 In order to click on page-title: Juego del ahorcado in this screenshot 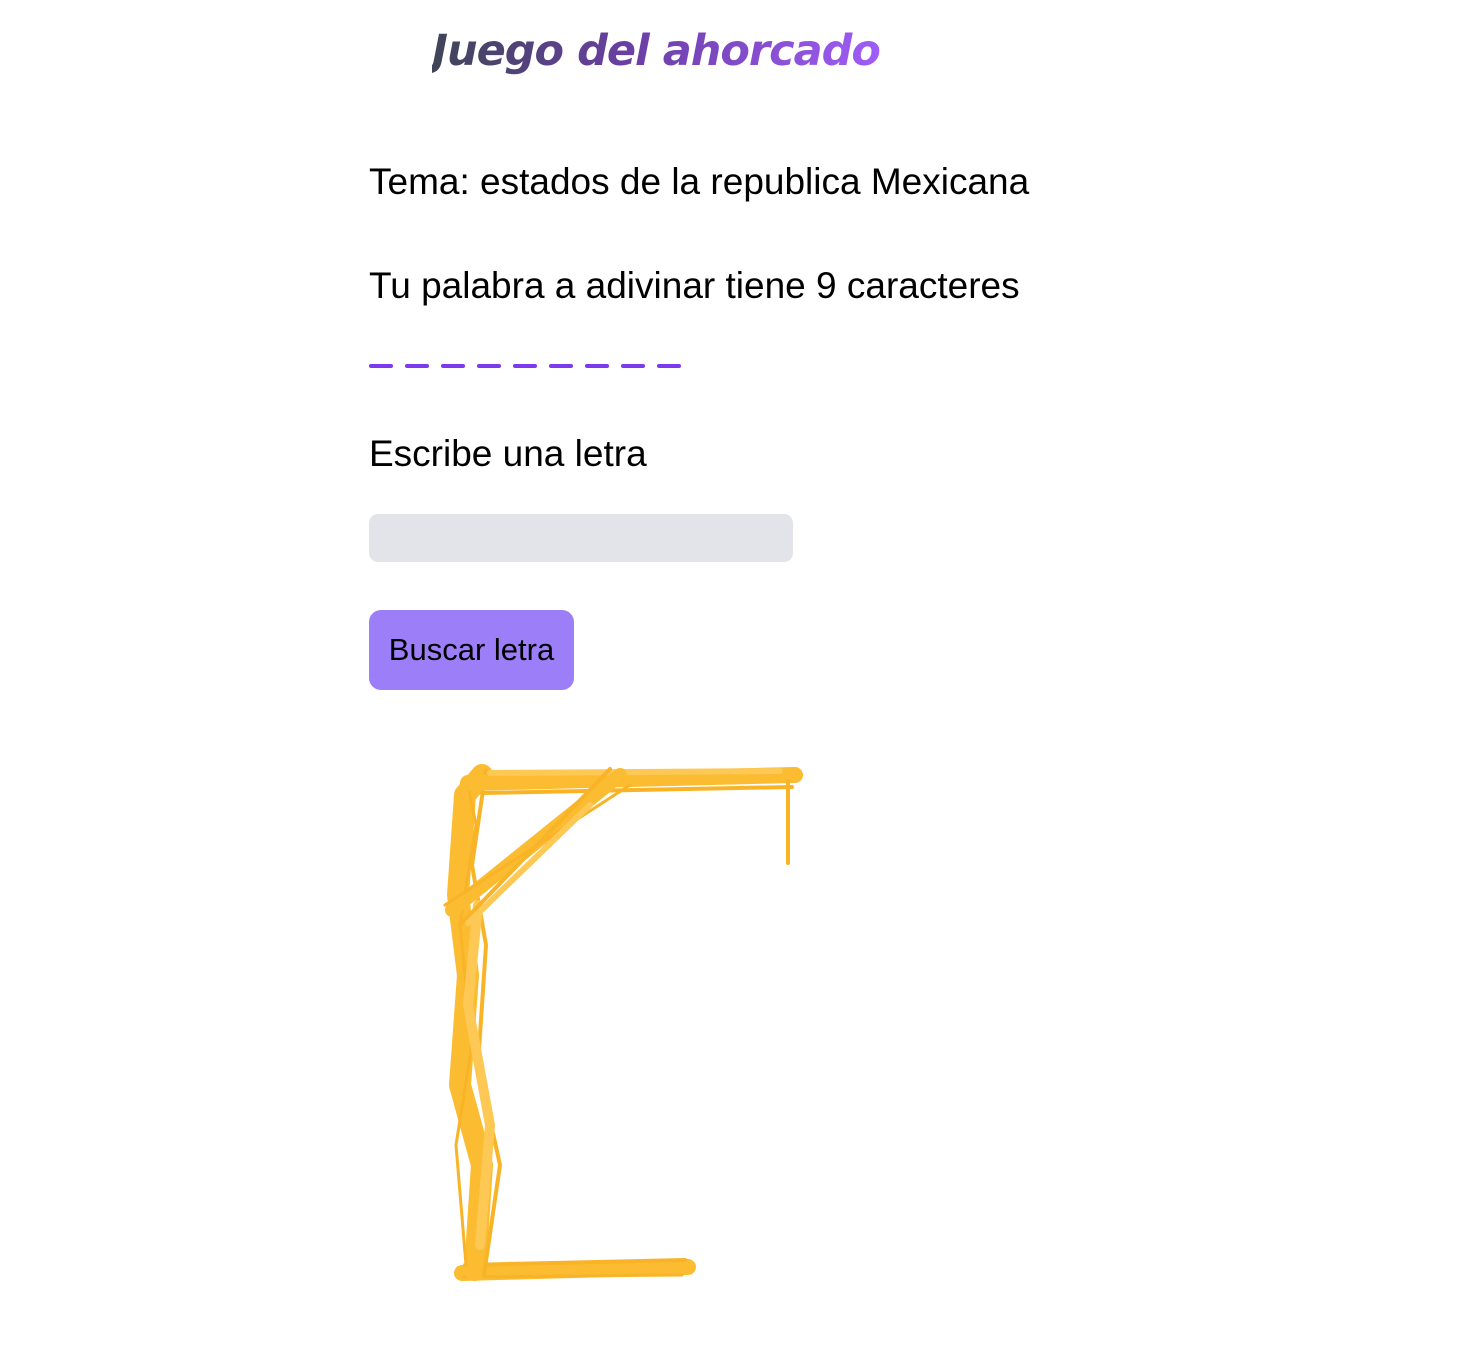, I will do `click(656, 51)`.